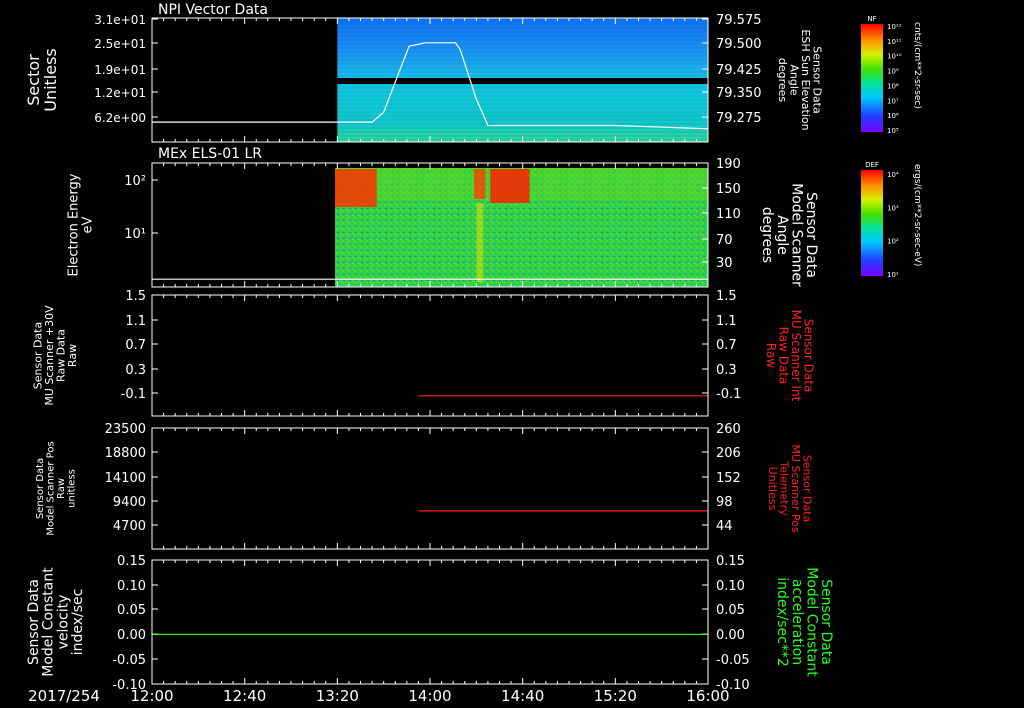 Image resolution: width=1024 pixels, height=708 pixels. What do you see at coordinates (728, 394) in the screenshot?
I see `right-y-tick-label: -0.1` at bounding box center [728, 394].